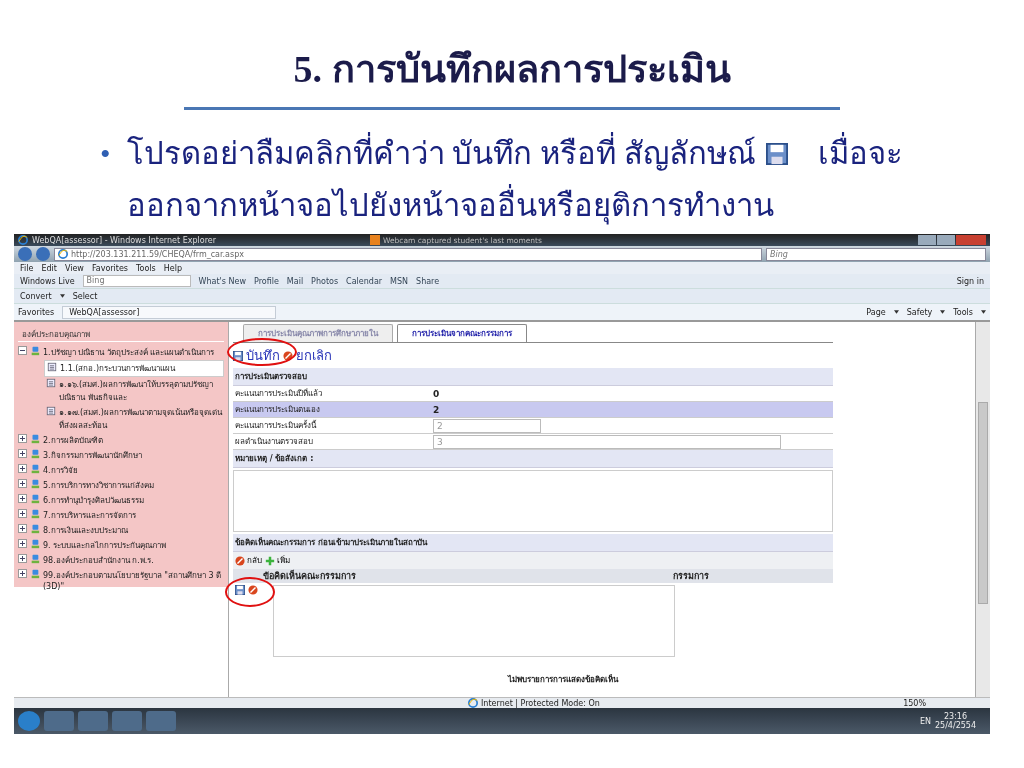 Image resolution: width=1024 pixels, height=768 pixels. Describe the element at coordinates (89, 515) in the screenshot. I see `tree-item: 7.การบริหารและการจัดการ` at that location.